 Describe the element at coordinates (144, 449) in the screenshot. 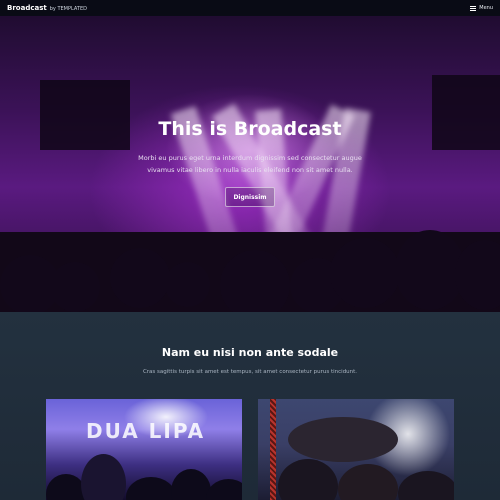

I see `concert-stage-image: DUA LIPA` at that location.